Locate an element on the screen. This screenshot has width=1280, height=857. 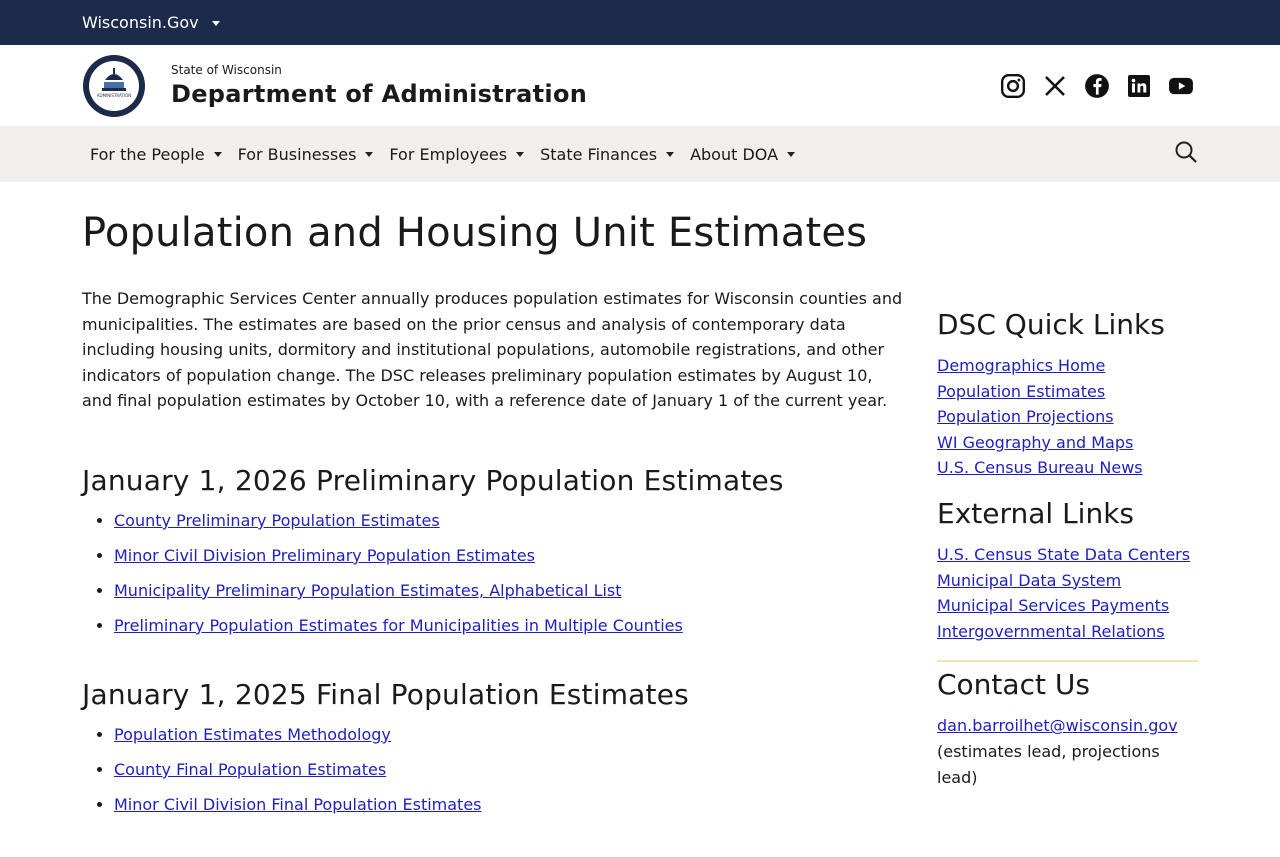
instagram-icon is located at coordinates (1013, 86).